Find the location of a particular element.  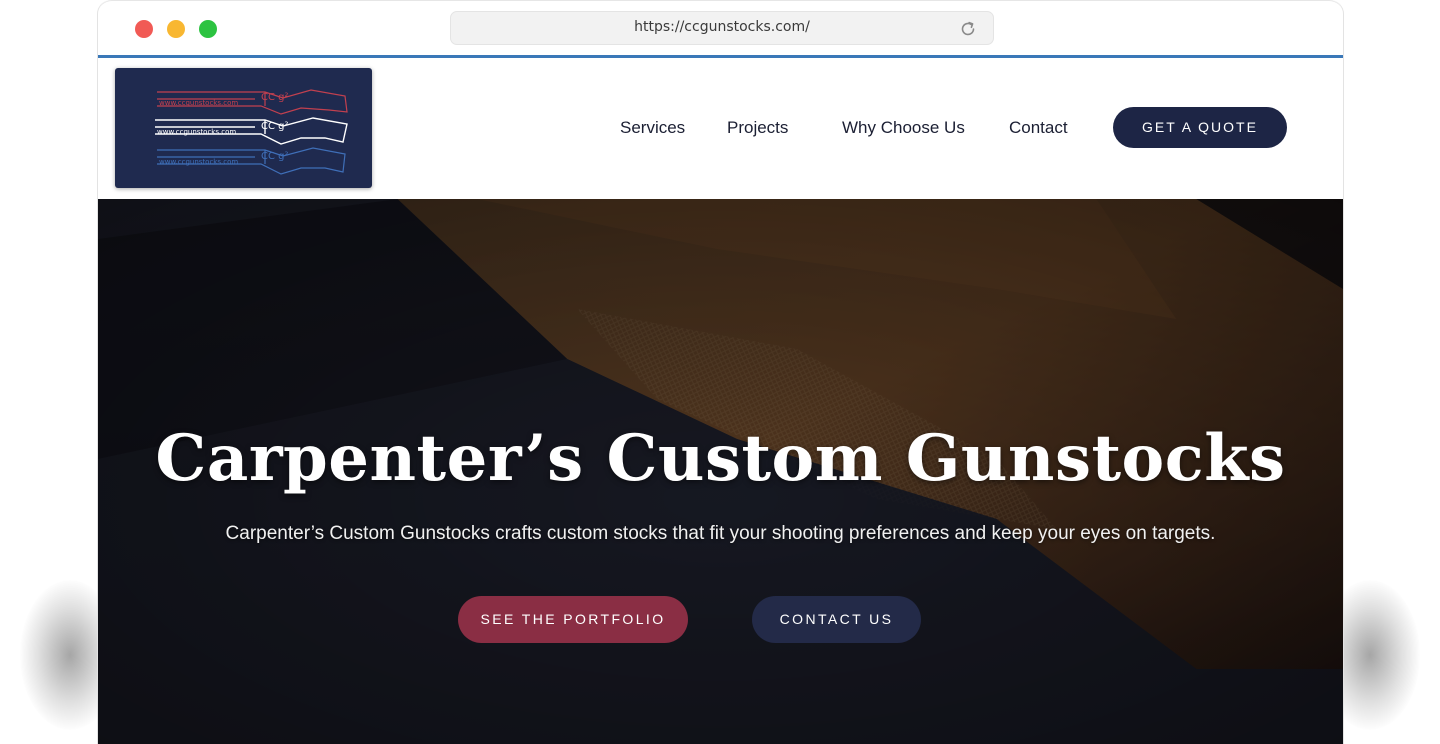

logo-mark-red: CC g² is located at coordinates (275, 97).